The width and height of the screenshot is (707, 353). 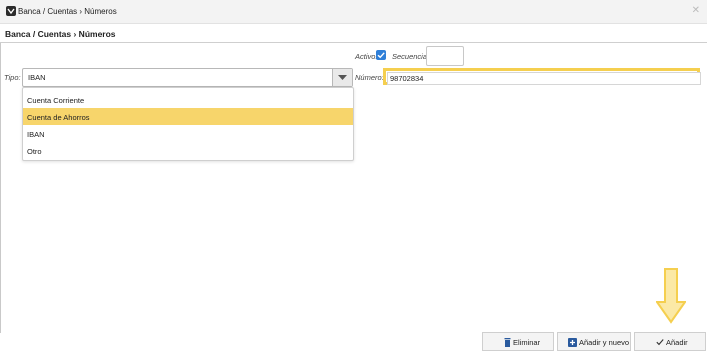 I want to click on add-button: Añadir, so click(x=670, y=341).